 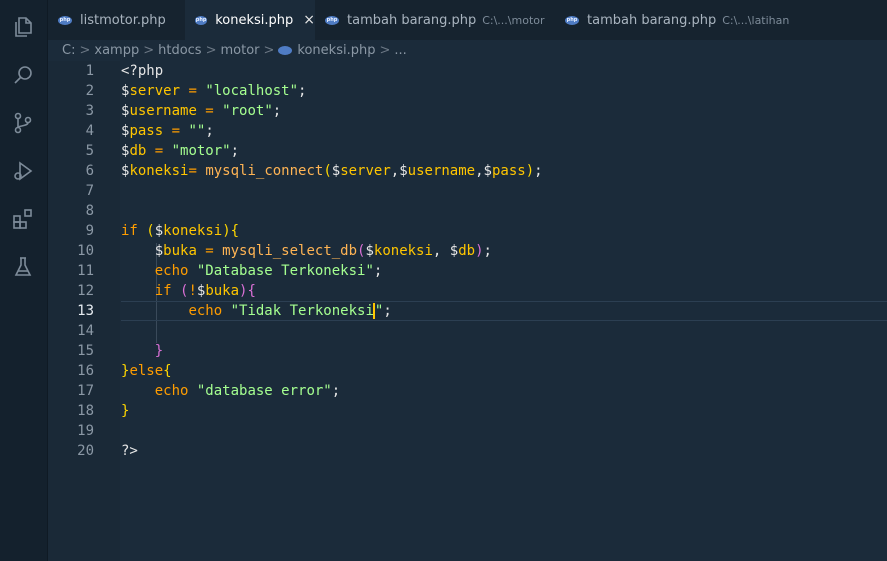 I want to click on testing-icon, so click(x=23, y=267).